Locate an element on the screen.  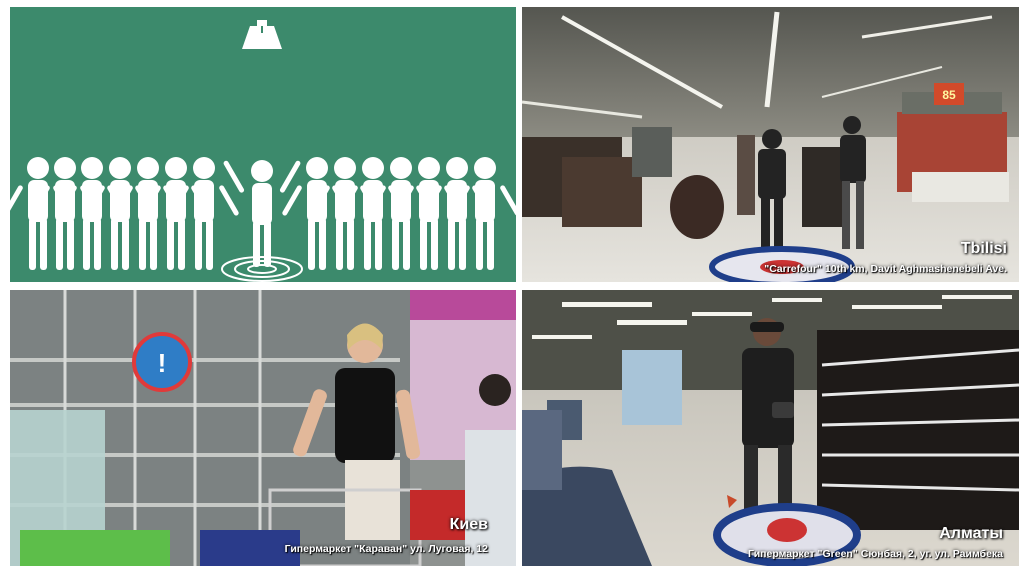
svg-text: 85 is located at coordinates (949, 95).